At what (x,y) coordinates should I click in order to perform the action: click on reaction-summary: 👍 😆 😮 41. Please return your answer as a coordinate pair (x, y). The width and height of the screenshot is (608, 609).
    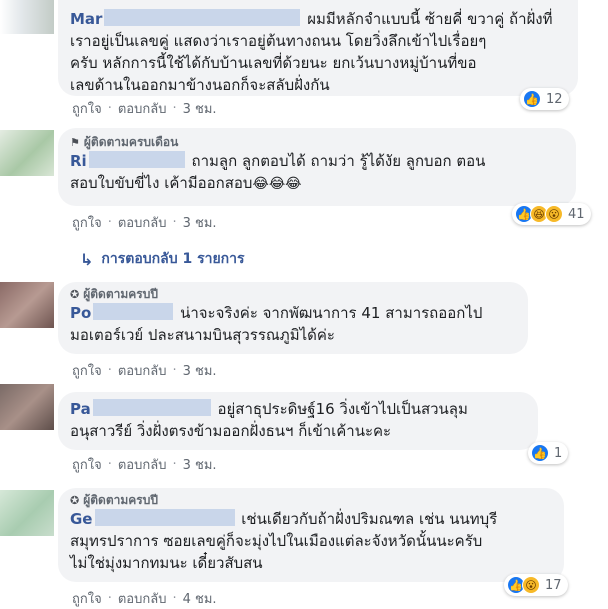
    Looking at the image, I should click on (551, 214).